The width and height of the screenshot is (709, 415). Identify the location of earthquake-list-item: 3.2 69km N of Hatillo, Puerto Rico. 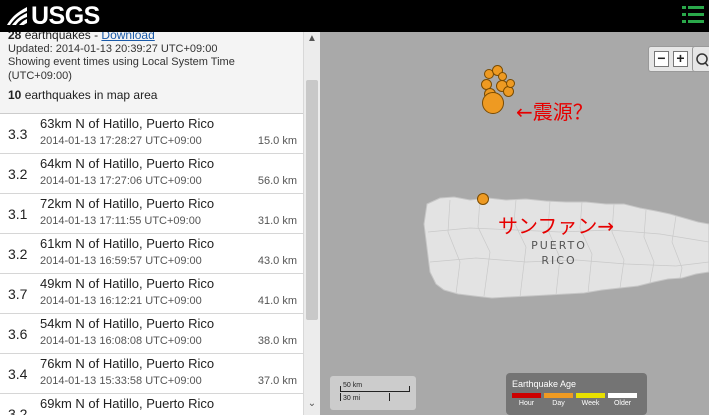
(151, 404).